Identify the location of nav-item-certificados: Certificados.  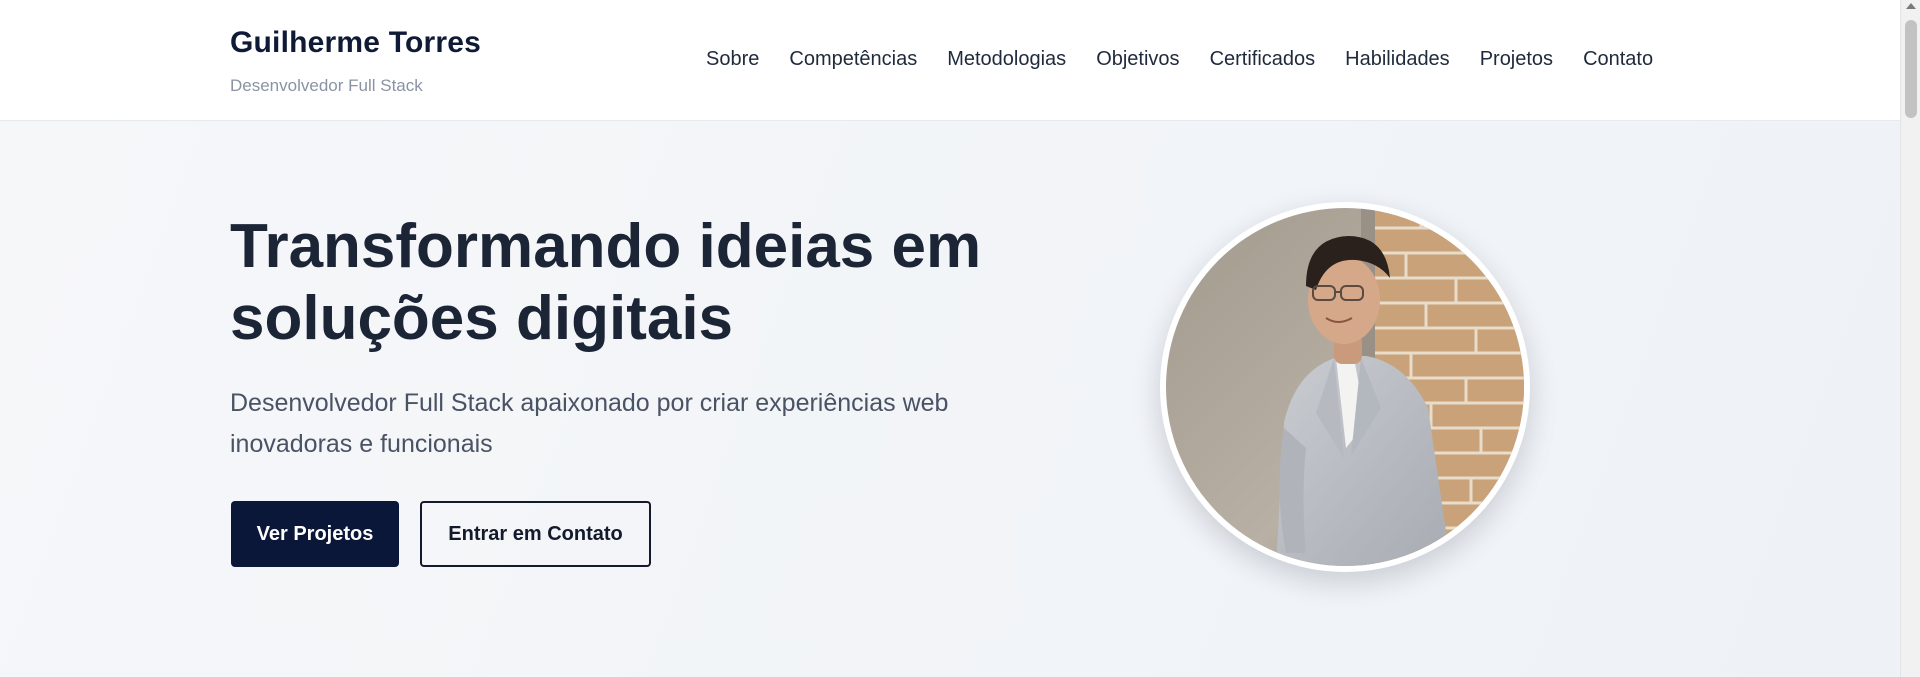
(1263, 59).